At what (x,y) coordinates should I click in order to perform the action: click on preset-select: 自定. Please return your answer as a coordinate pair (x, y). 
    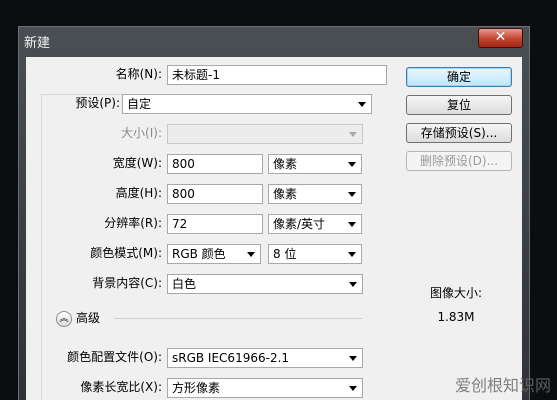
    Looking at the image, I should click on (247, 104).